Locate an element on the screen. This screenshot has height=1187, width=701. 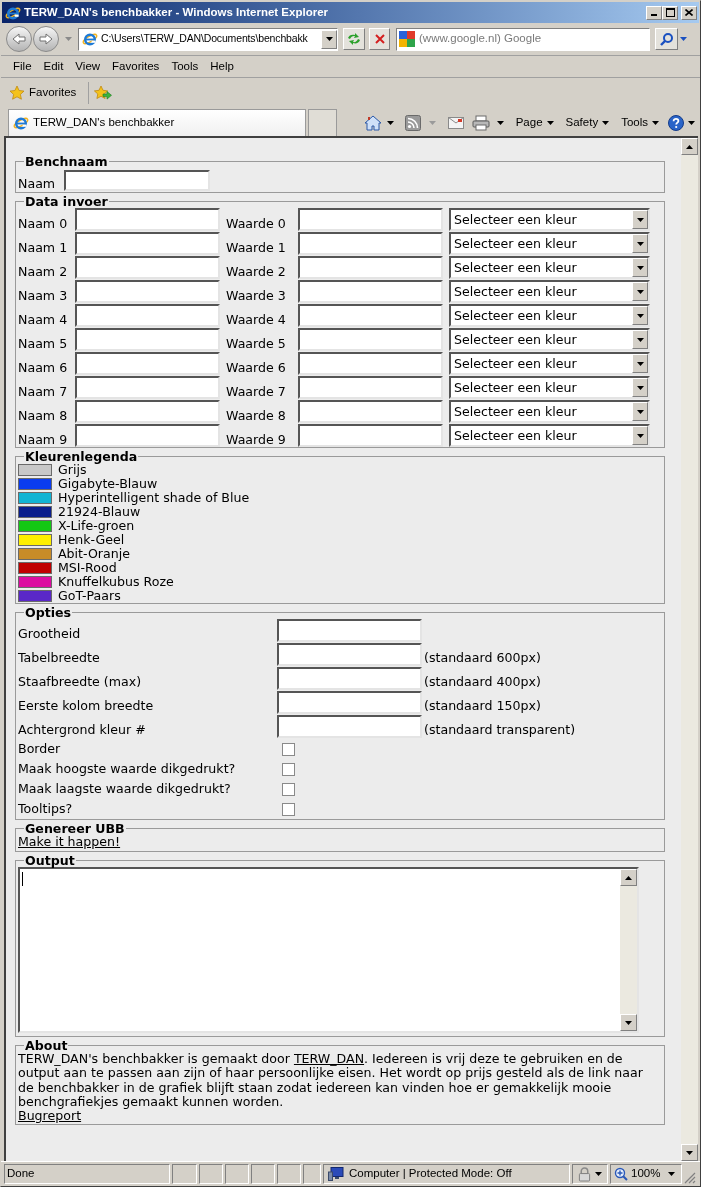
mail-button is located at coordinates (455, 122).